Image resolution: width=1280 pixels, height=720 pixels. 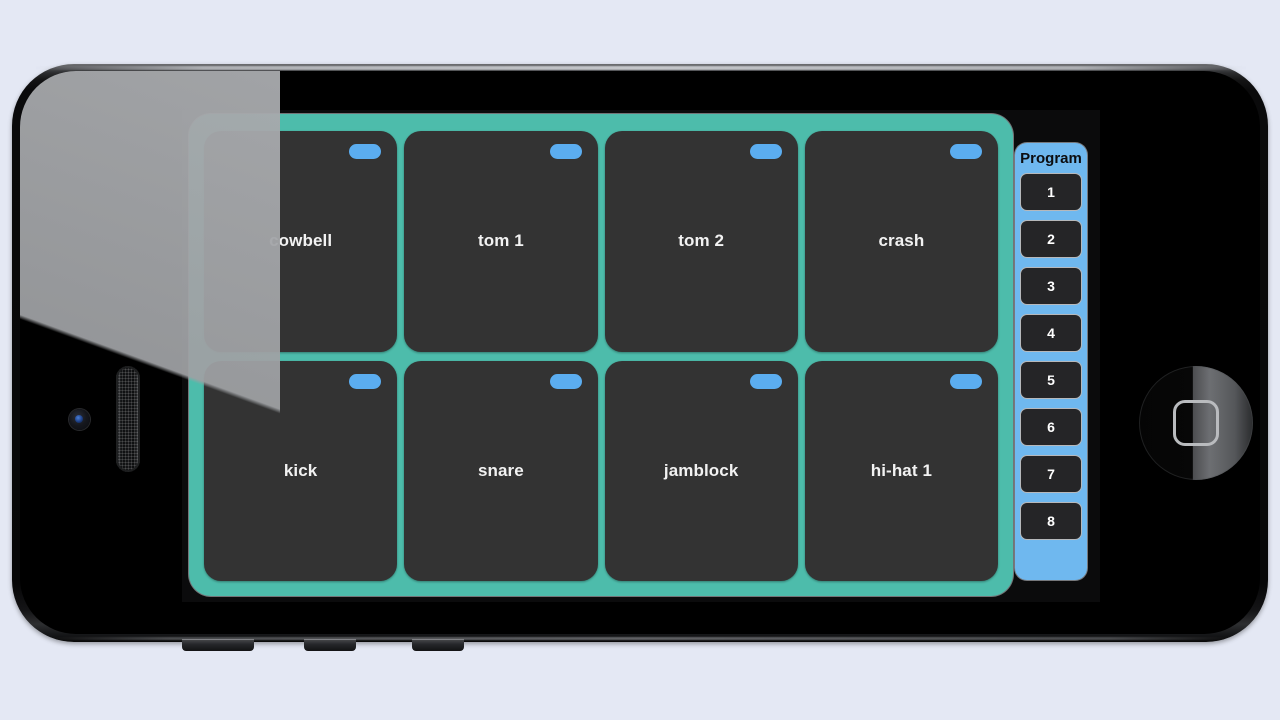 What do you see at coordinates (641, 68) in the screenshot?
I see `phone-top-edge-highlight` at bounding box center [641, 68].